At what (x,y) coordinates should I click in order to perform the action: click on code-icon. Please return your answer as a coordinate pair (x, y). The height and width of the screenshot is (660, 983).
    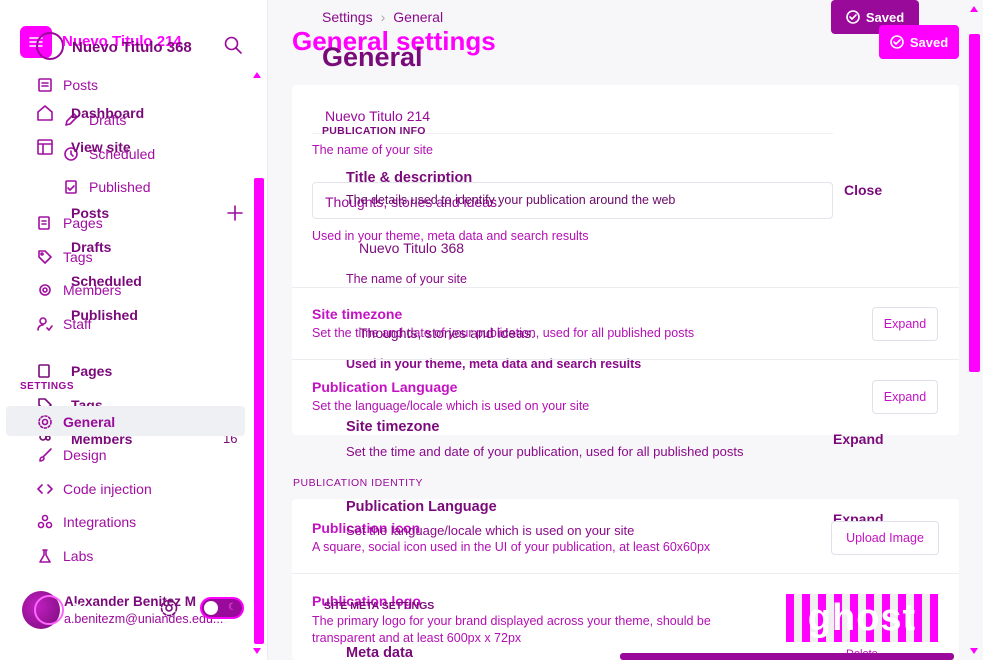
    Looking at the image, I should click on (45, 489).